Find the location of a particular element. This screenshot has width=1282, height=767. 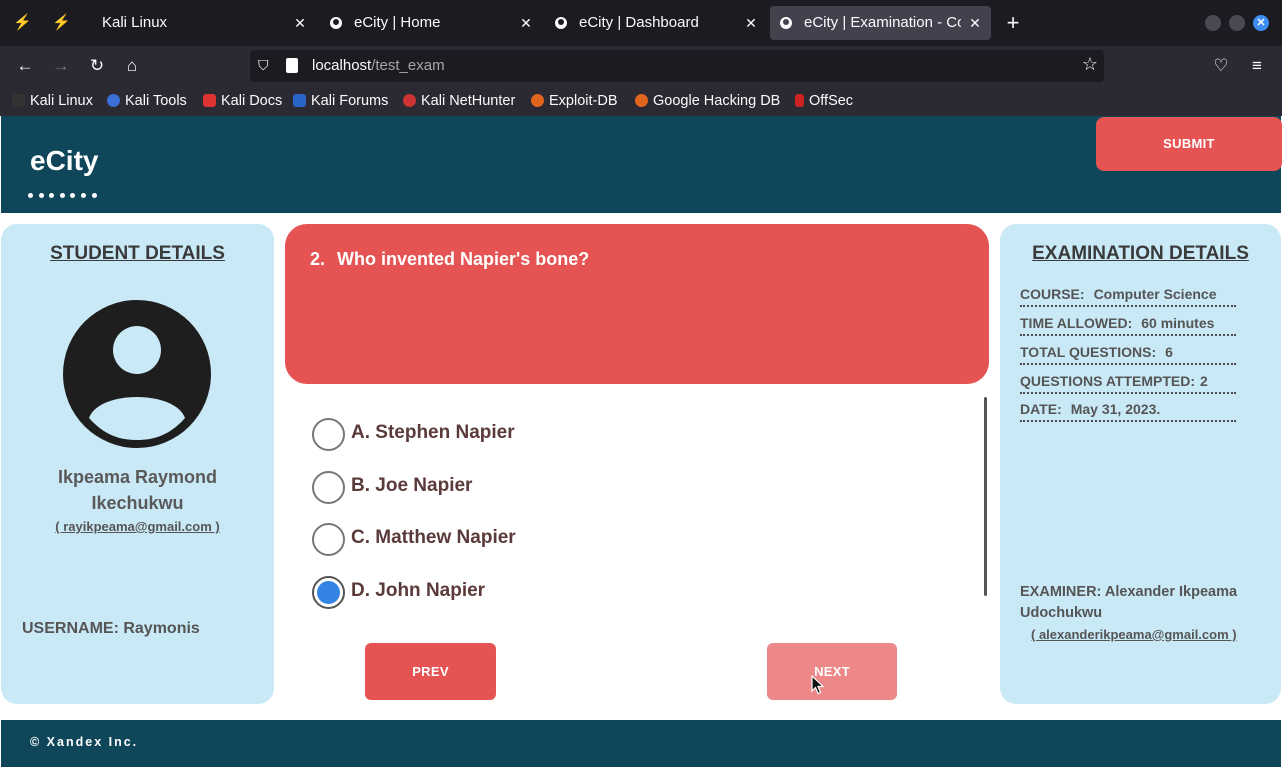

minimize-icon is located at coordinates (1213, 23).